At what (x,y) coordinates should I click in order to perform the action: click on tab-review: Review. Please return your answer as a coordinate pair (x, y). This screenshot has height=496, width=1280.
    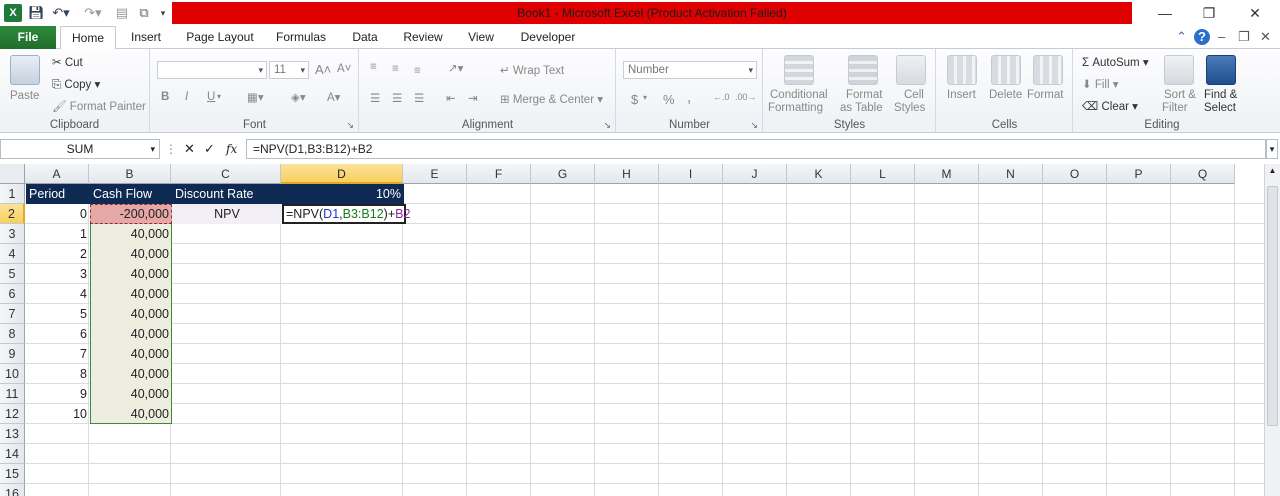
    Looking at the image, I should click on (423, 37).